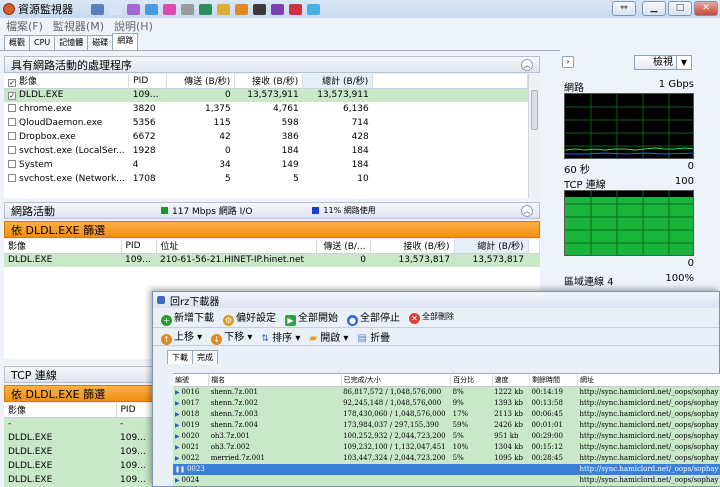 The image size is (720, 487). I want to click on scrollbar-thumb, so click(534, 110).